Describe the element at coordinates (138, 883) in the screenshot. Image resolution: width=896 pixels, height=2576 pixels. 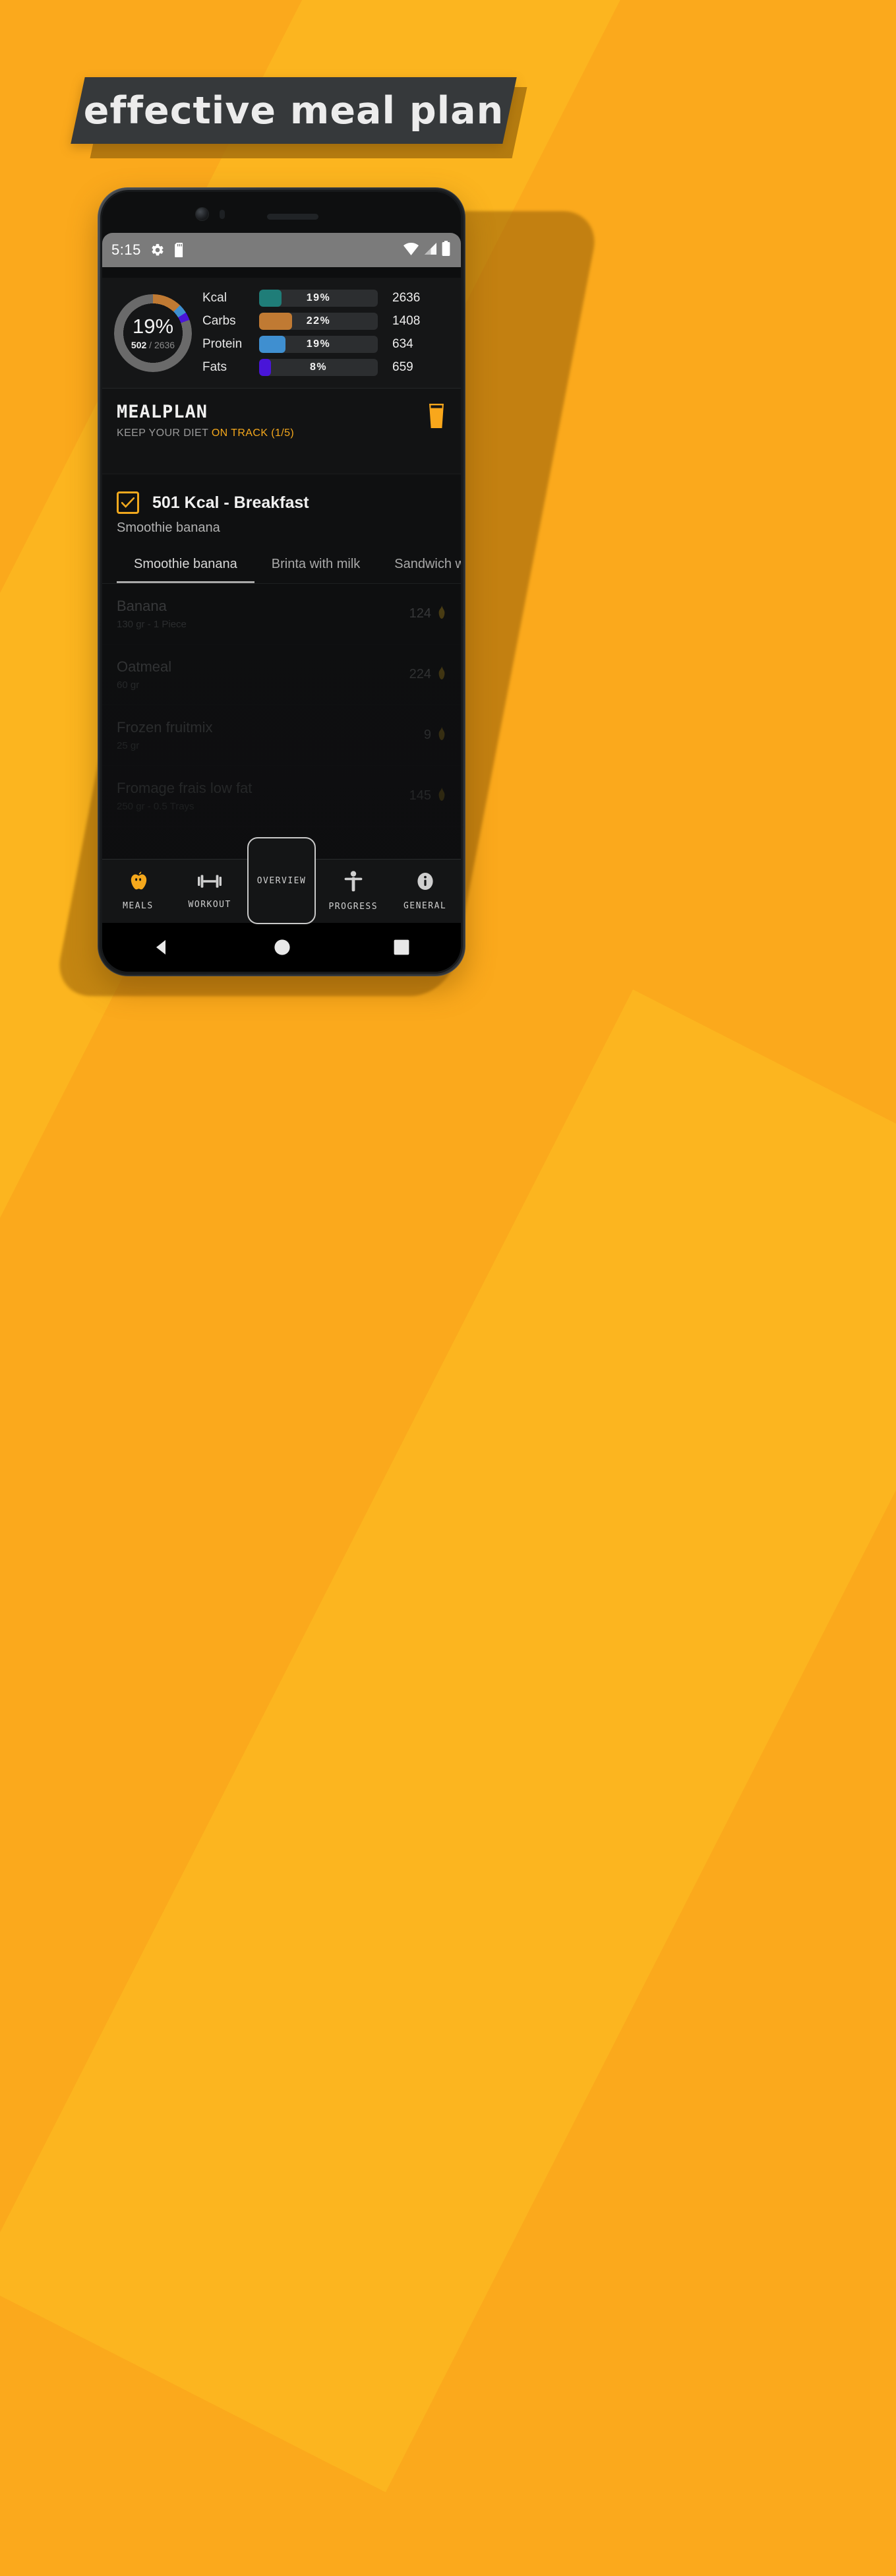
I see `apple-icon` at that location.